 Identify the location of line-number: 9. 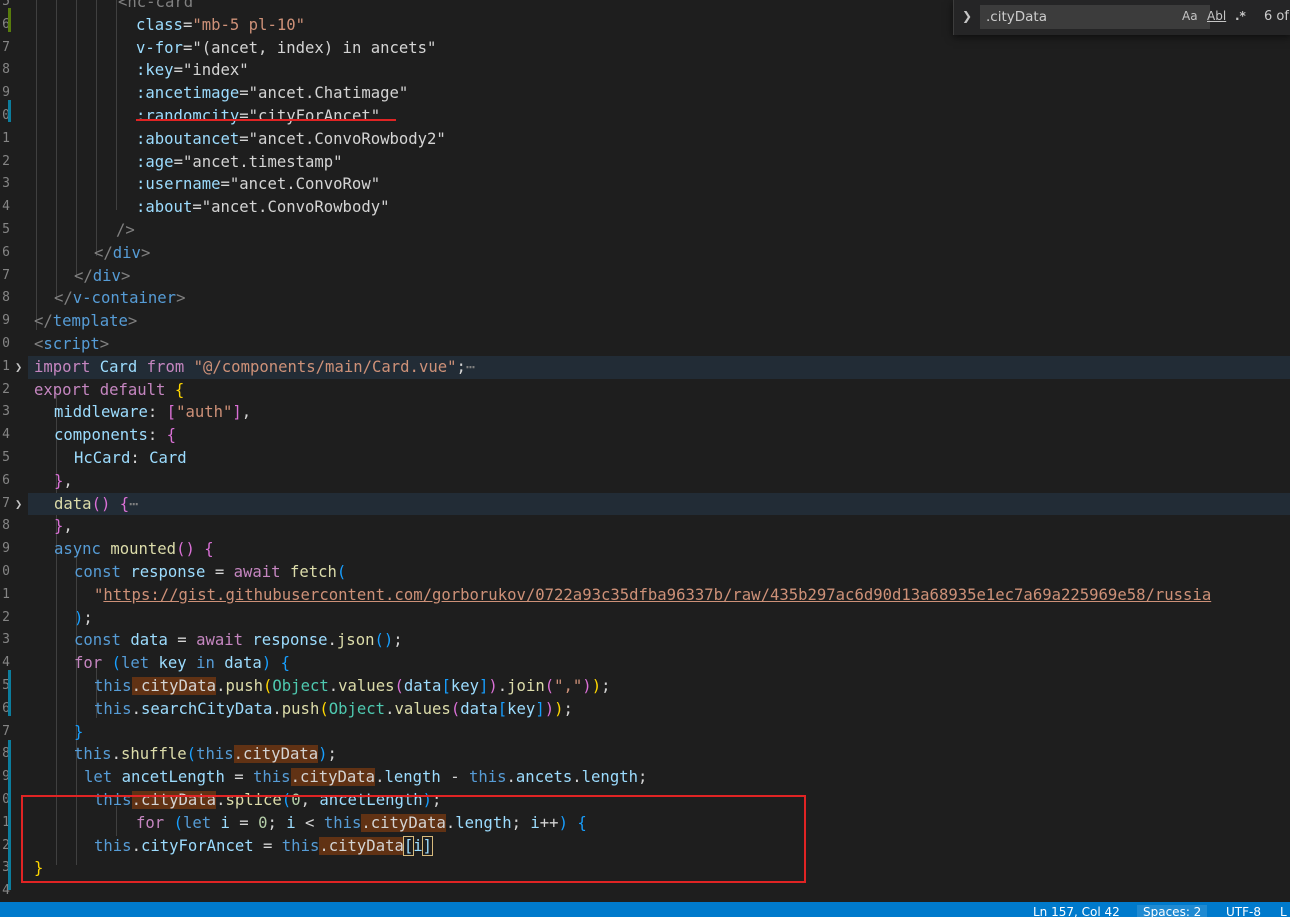
(6, 549).